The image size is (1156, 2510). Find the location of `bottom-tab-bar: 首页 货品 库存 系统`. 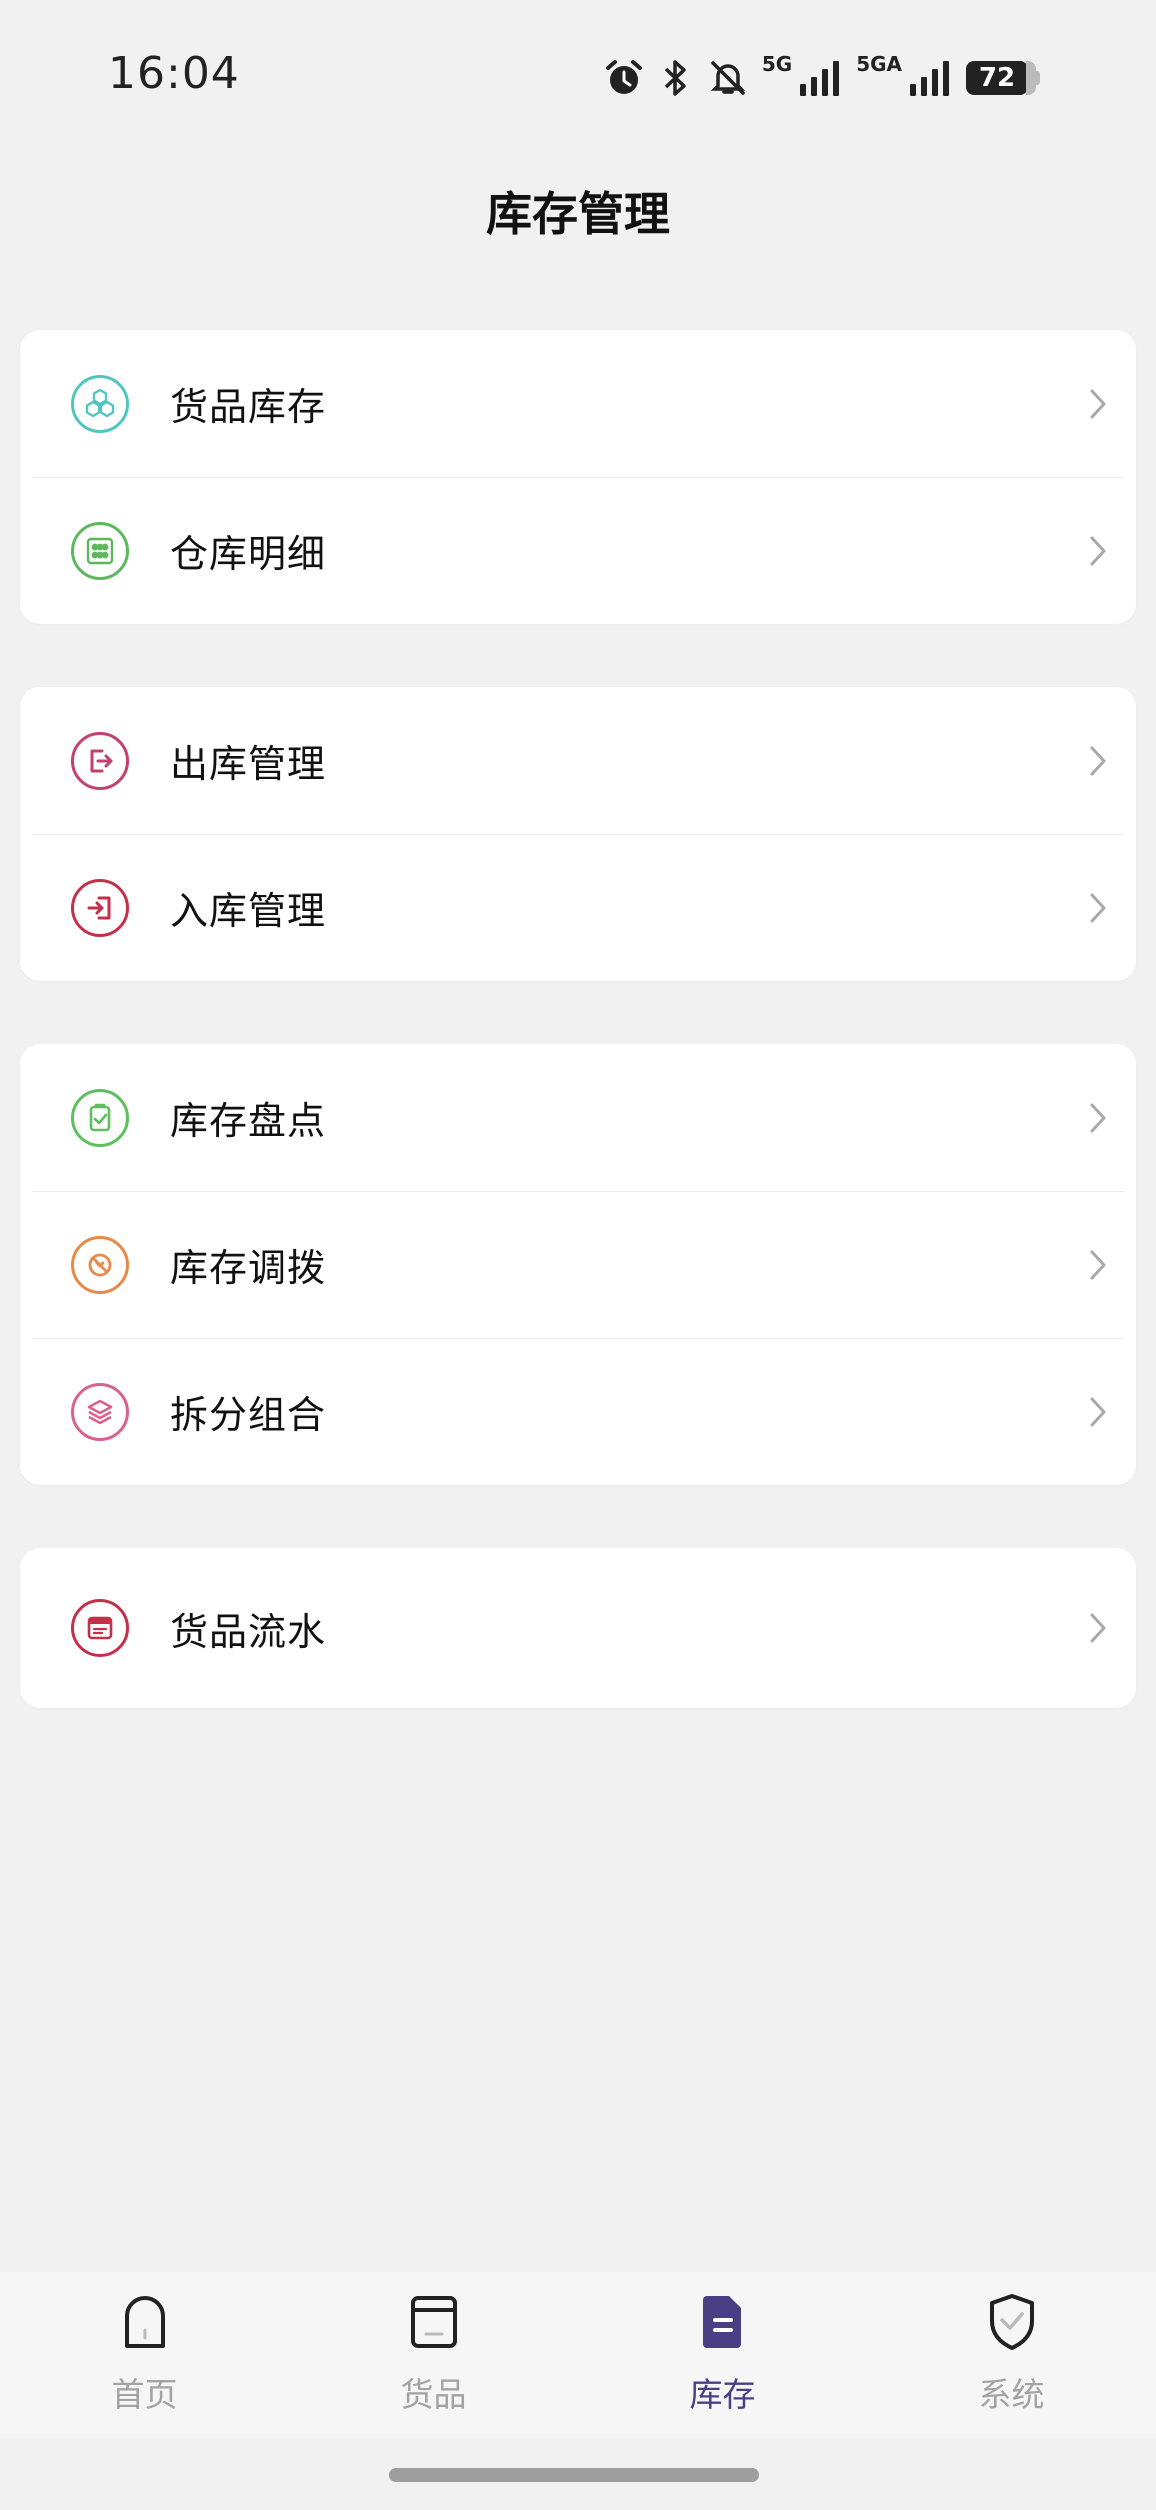

bottom-tab-bar: 首页 货品 库存 系统 is located at coordinates (578, 2355).